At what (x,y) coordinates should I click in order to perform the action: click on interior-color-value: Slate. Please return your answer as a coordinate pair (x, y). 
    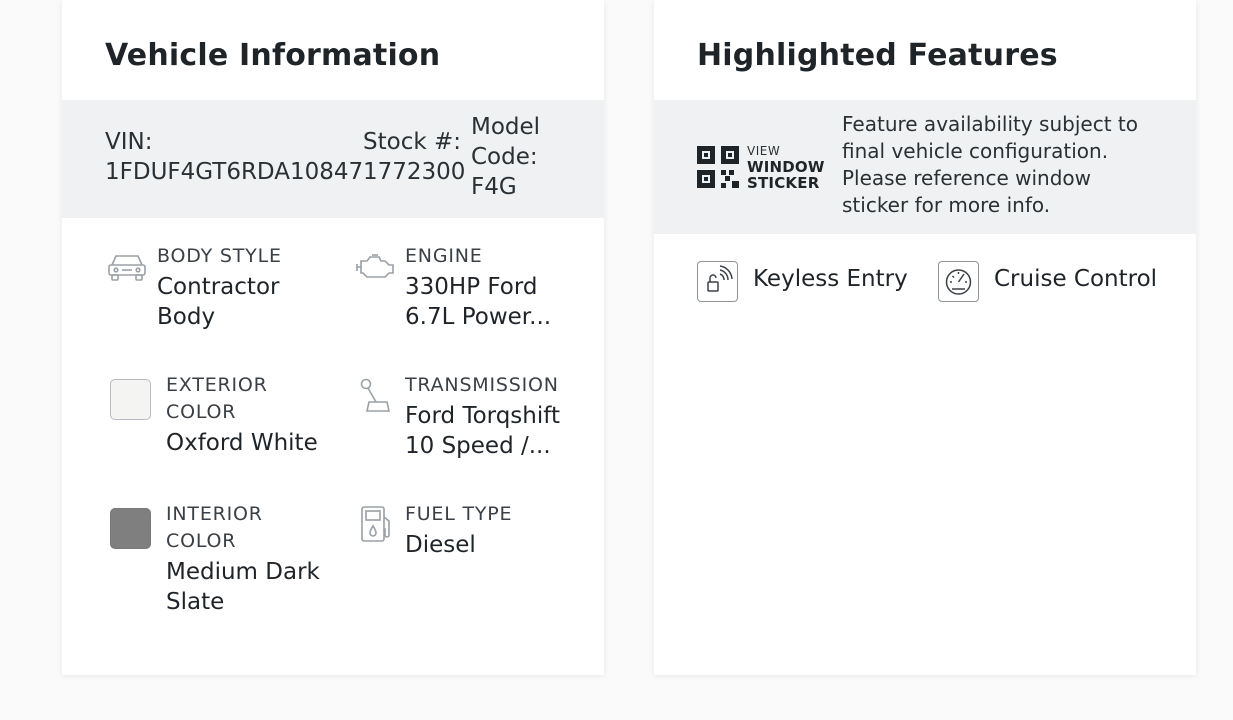
    Looking at the image, I should click on (195, 602).